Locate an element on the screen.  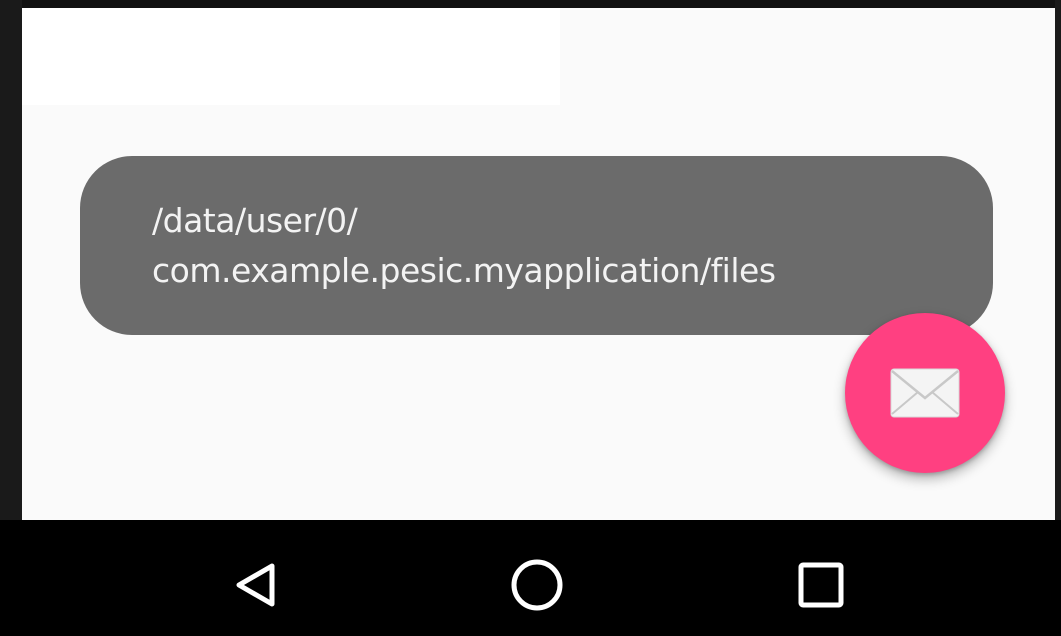
back-button is located at coordinates (255, 585).